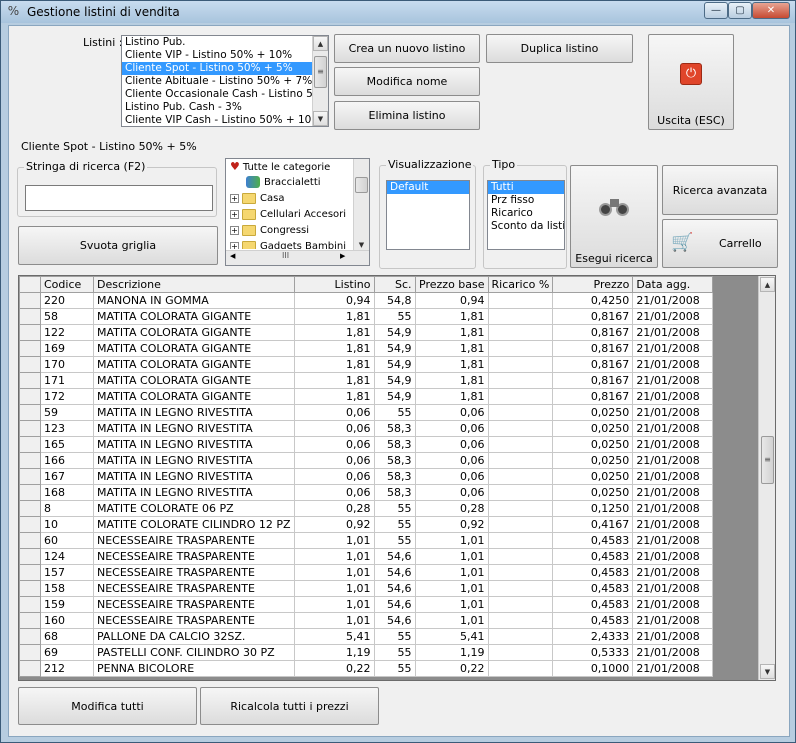 Image resolution: width=796 pixels, height=743 pixels. I want to click on type-item: Tutti, so click(526, 187).